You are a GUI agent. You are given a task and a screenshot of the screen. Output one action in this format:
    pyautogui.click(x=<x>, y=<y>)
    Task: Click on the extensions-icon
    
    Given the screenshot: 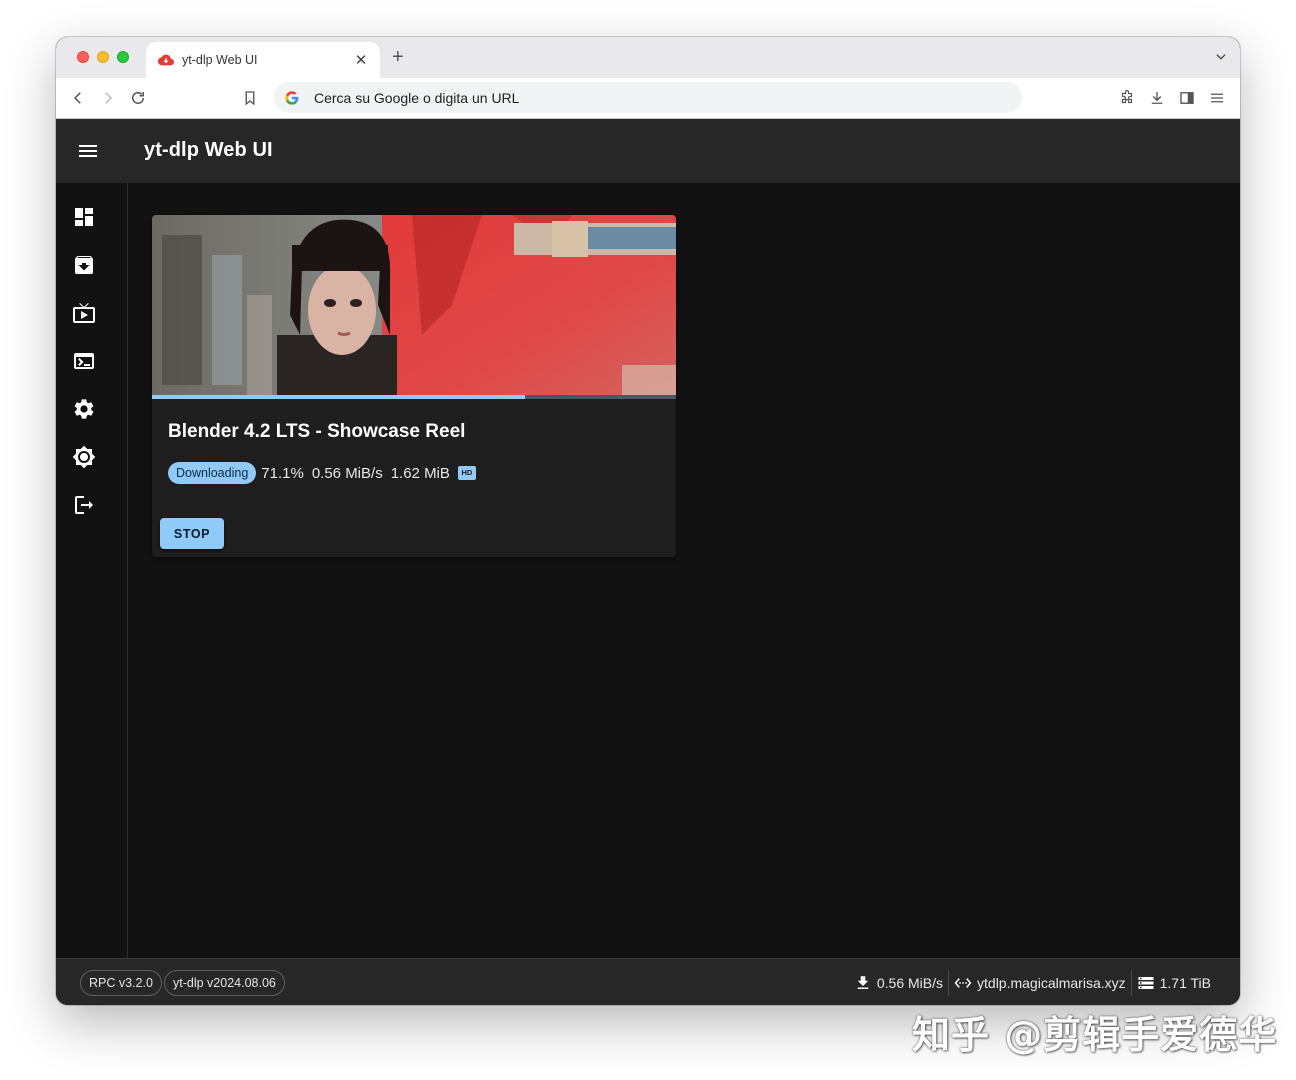 What is the action you would take?
    pyautogui.click(x=1127, y=98)
    